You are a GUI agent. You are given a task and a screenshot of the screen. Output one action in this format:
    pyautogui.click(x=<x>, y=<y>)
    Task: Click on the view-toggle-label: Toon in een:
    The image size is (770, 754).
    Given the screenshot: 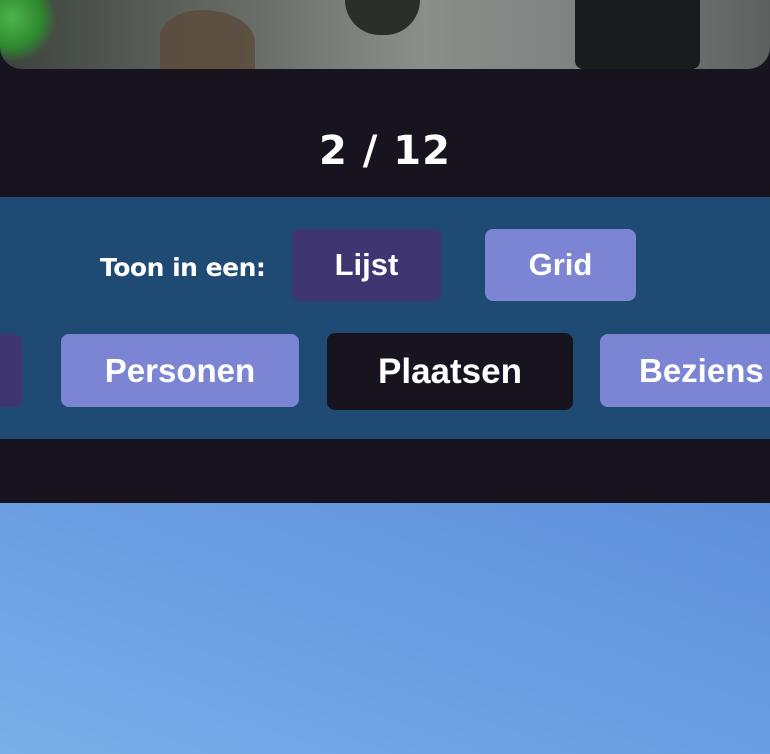 What is the action you would take?
    pyautogui.click(x=183, y=267)
    